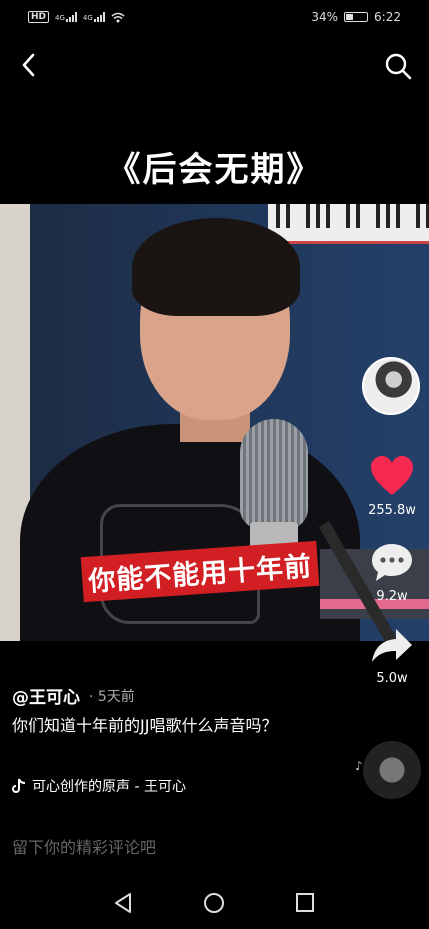 The height and width of the screenshot is (929, 429). What do you see at coordinates (214, 848) in the screenshot?
I see `comment-input: 留下你的精彩评论吧` at bounding box center [214, 848].